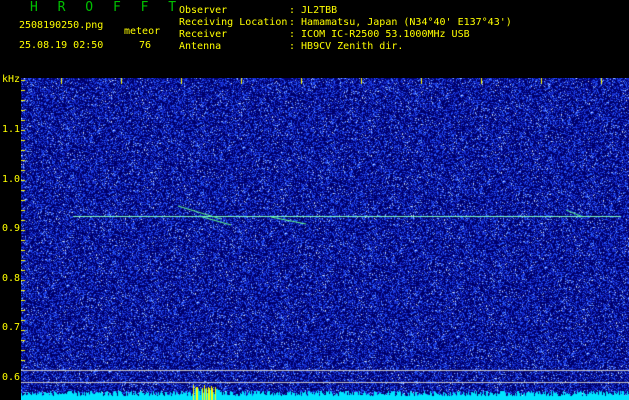  I want to click on antenna-value: : HB9CV Zenith dir., so click(346, 46).